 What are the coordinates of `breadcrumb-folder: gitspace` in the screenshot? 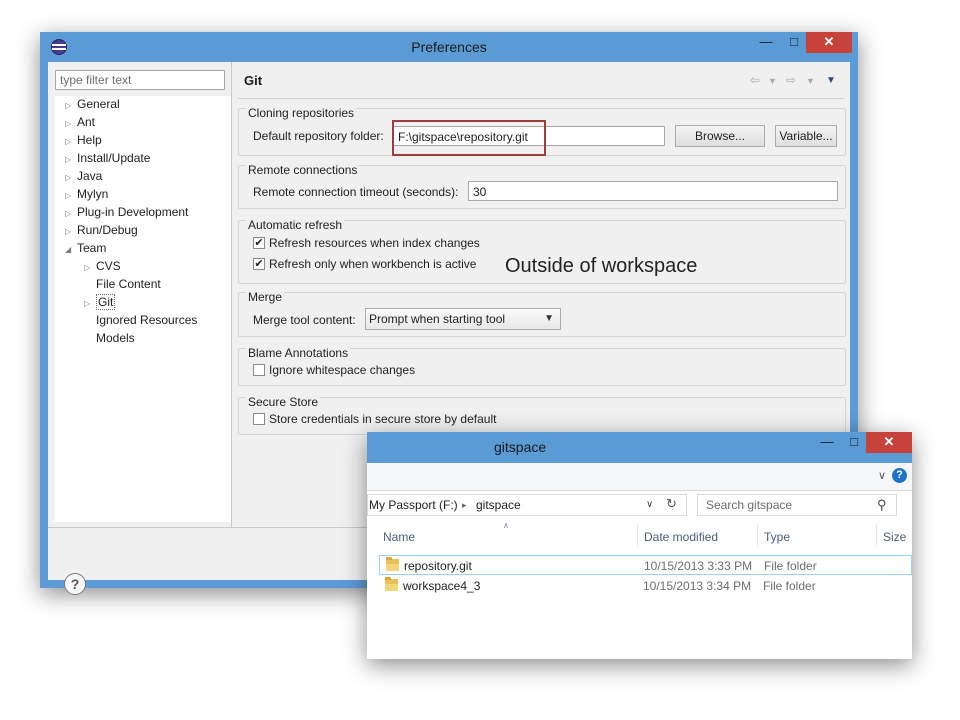 It's located at (498, 505).